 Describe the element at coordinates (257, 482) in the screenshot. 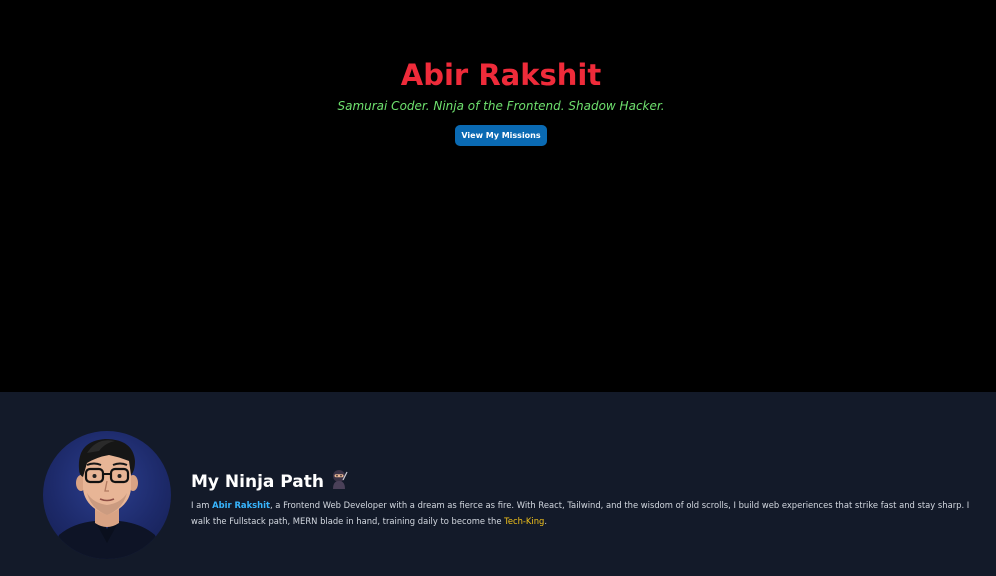

I see `about-heading-text: My Ninja Path` at that location.